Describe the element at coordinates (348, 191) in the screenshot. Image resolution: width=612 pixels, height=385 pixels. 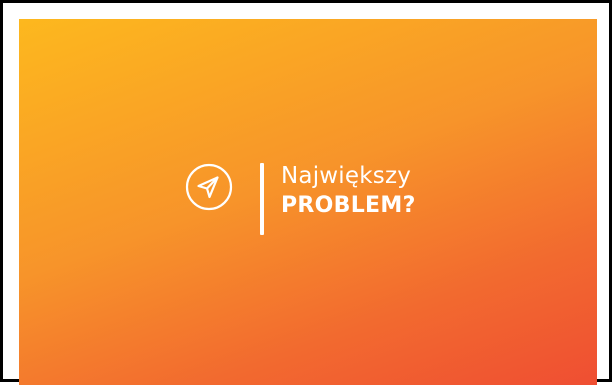
I see `slide-heading: Największy PROBLEM?` at that location.